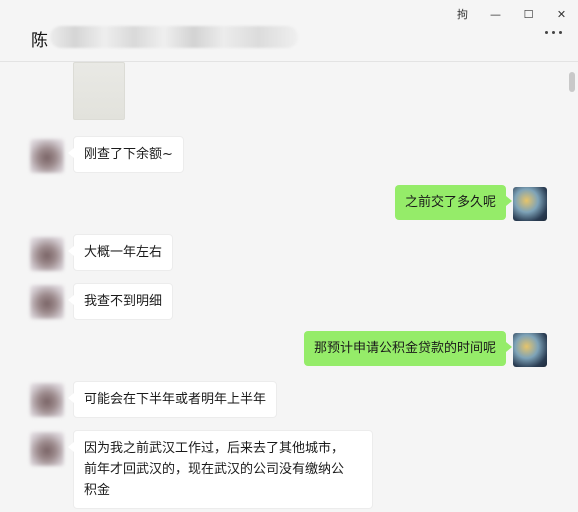  Describe the element at coordinates (39, 41) in the screenshot. I see `chat-title: 陈` at that location.